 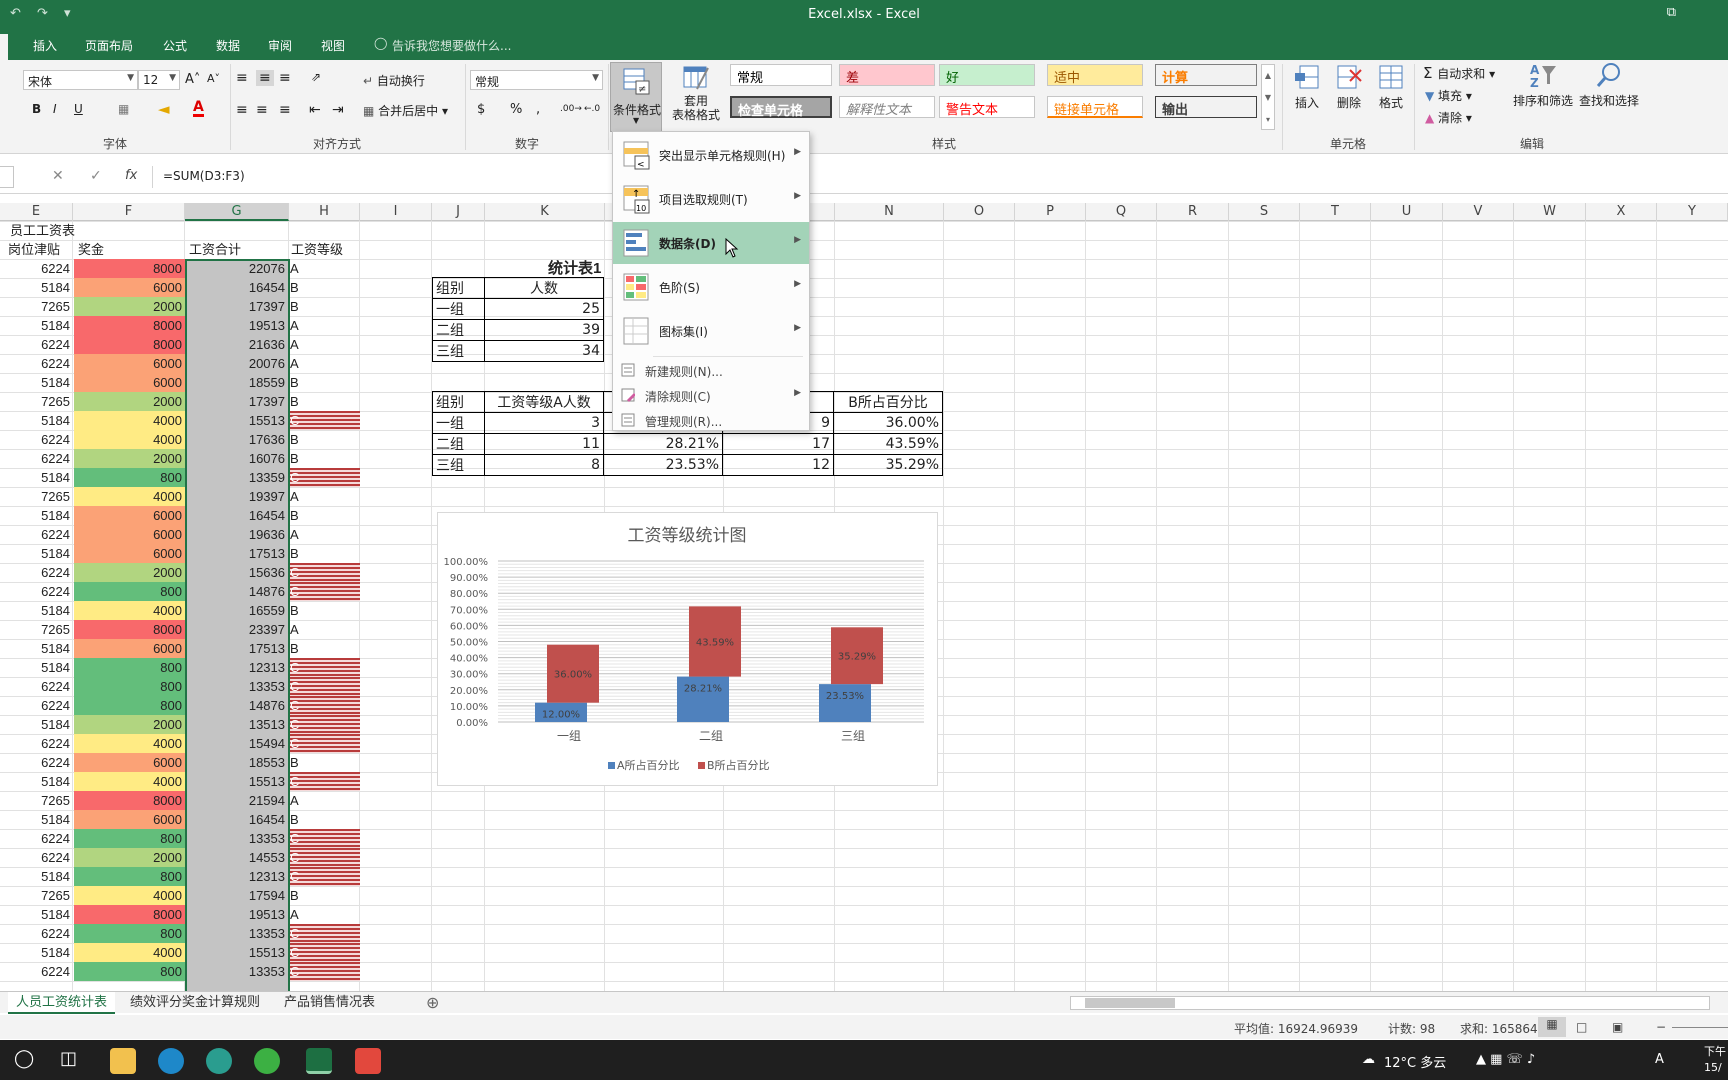 I want to click on table-cell-total: 17594, so click(x=237, y=895).